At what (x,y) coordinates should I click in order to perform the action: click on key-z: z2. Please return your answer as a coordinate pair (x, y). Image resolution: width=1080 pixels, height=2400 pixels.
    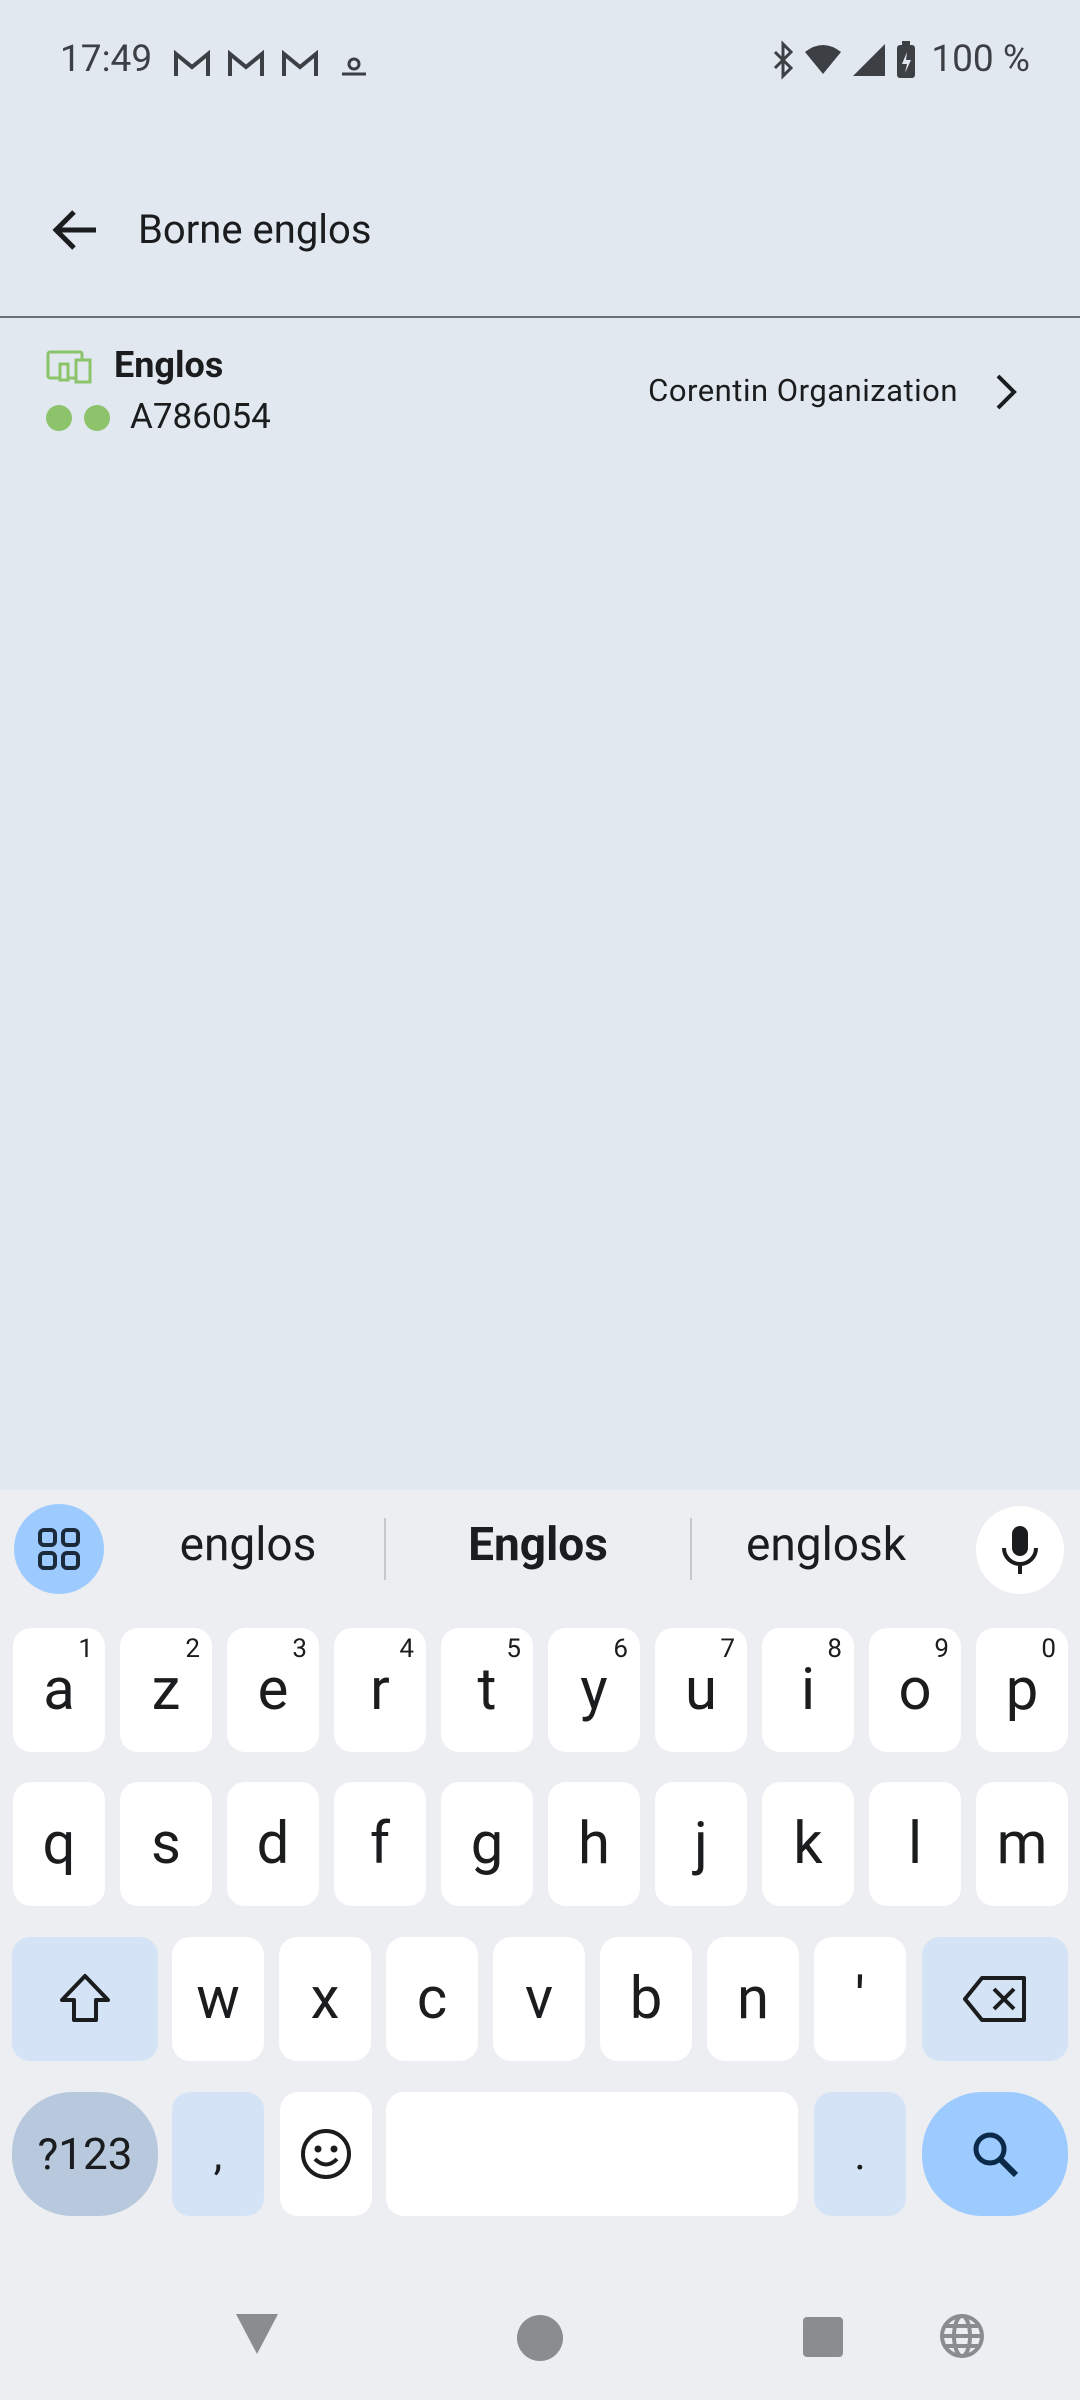
    Looking at the image, I should click on (166, 1690).